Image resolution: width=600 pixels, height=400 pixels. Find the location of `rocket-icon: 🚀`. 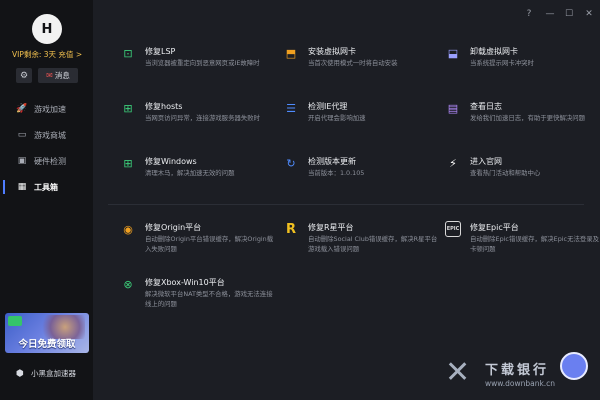

rocket-icon: 🚀 is located at coordinates (22, 109).